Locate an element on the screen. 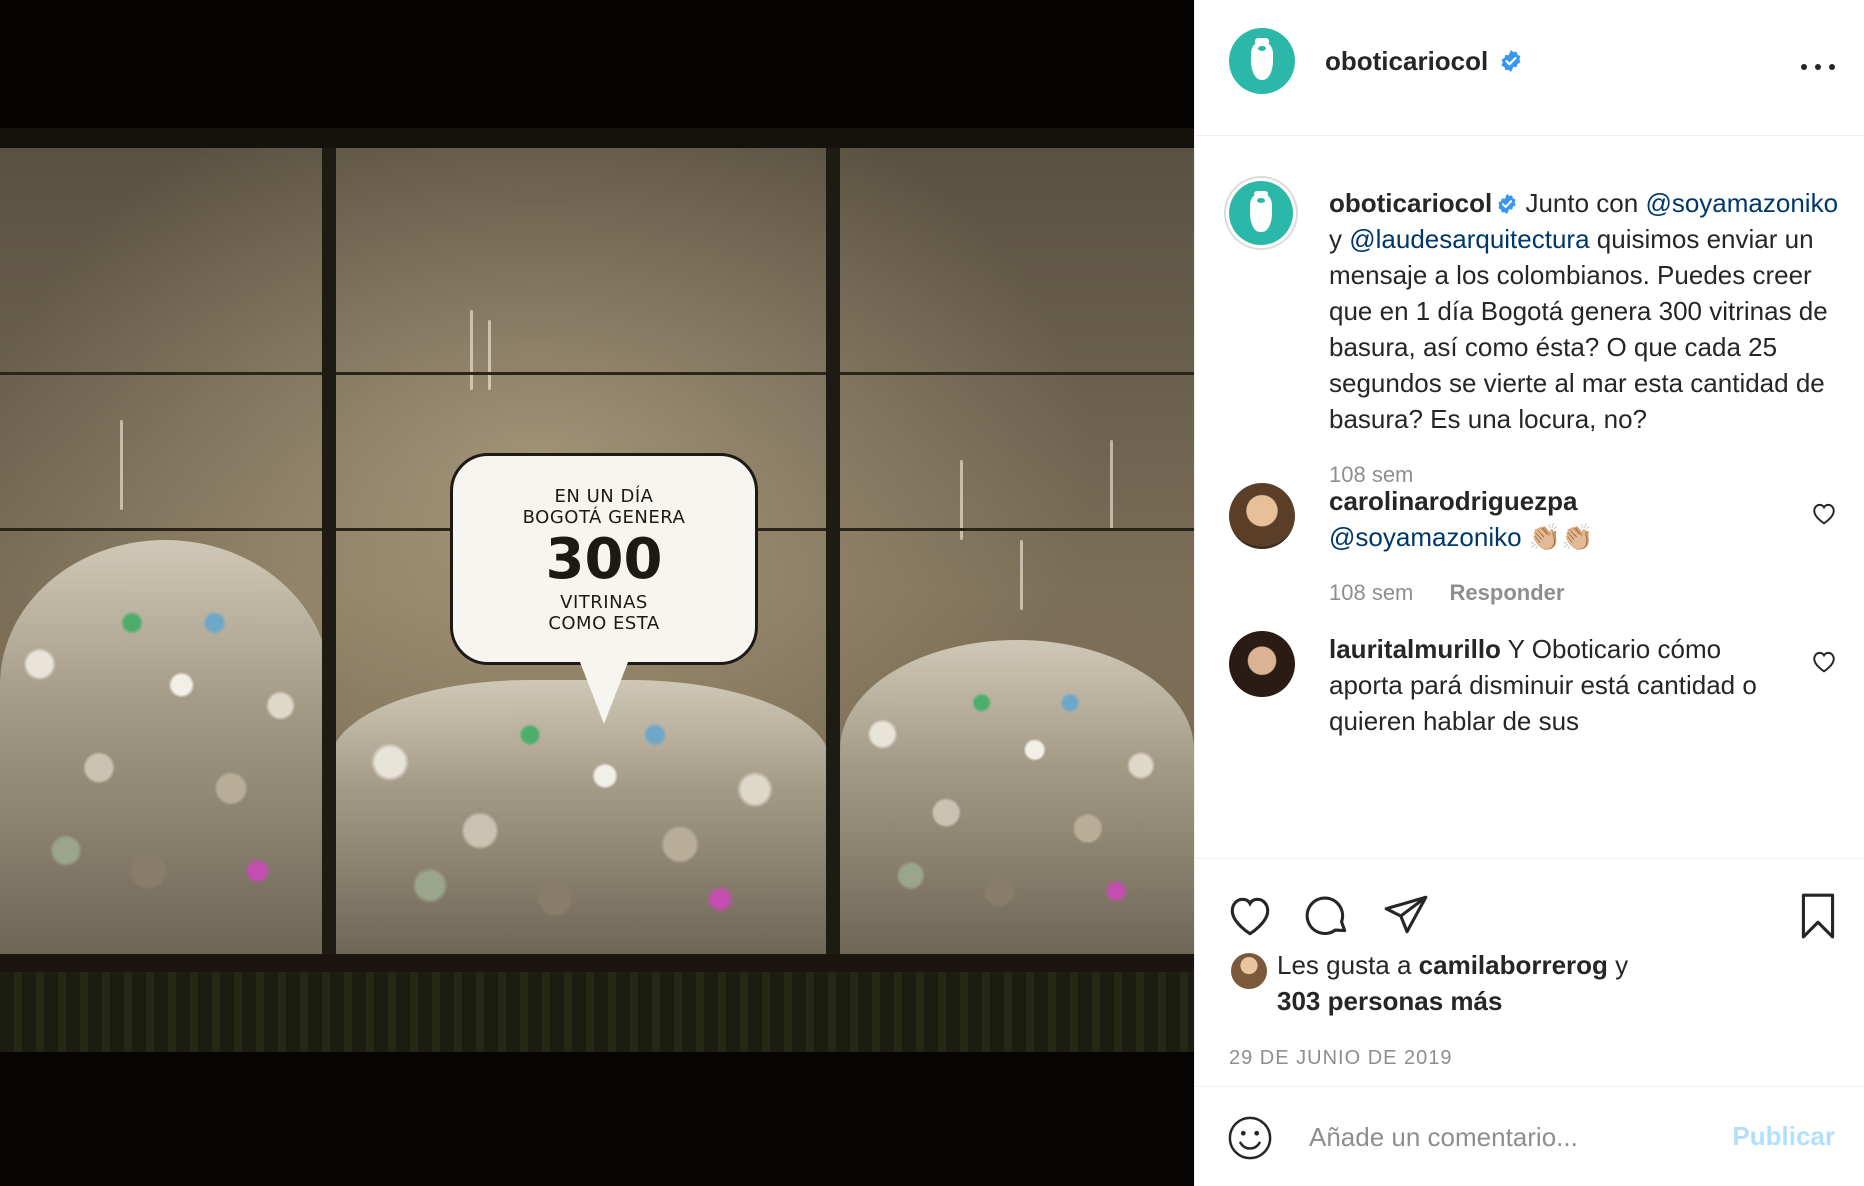  comment-username: lauritalmurillo is located at coordinates (1415, 649).